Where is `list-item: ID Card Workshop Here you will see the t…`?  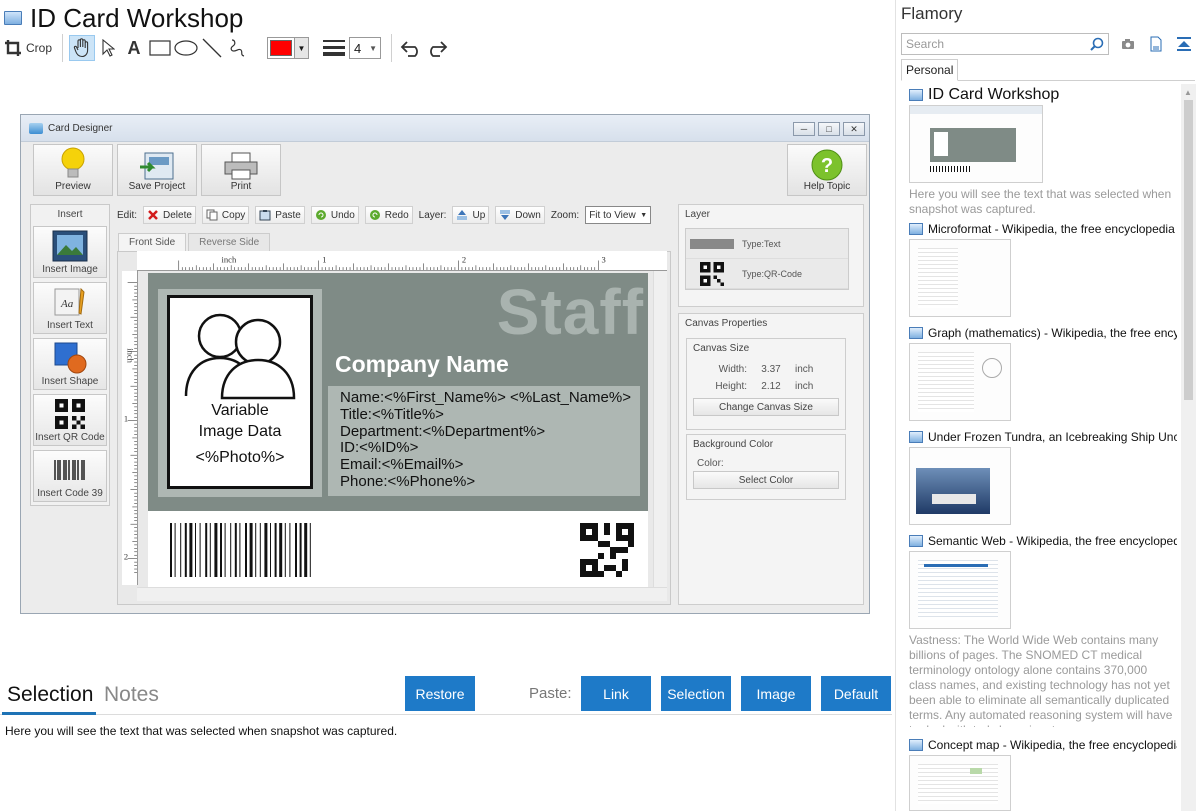 list-item: ID Card Workshop Here you will see the t… is located at coordinates (1043, 152).